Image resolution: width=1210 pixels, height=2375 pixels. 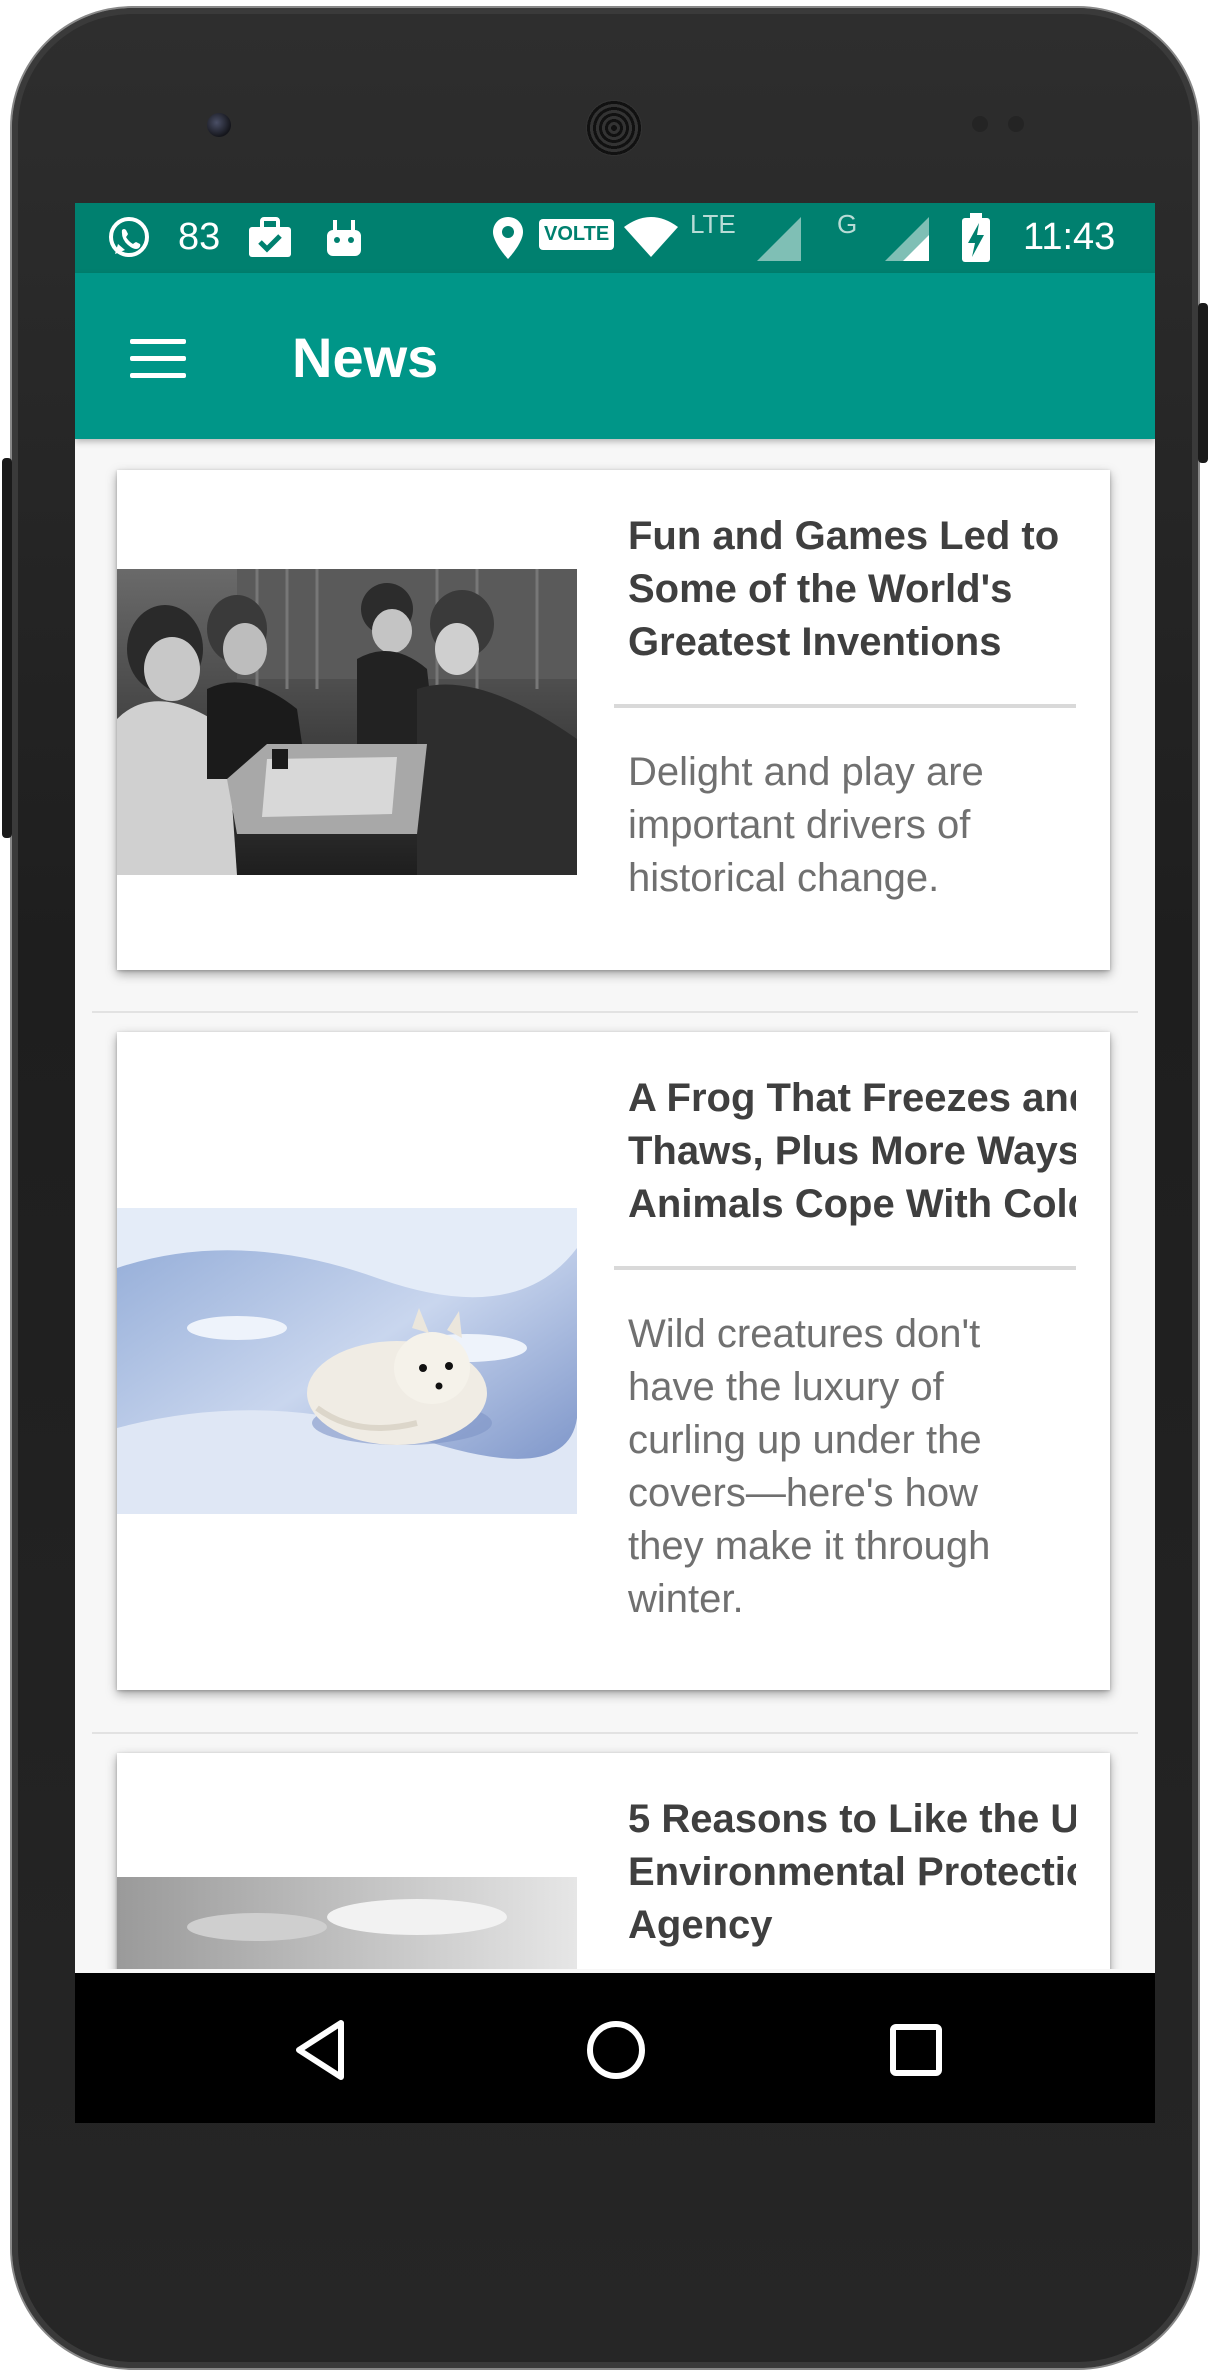 What do you see at coordinates (614, 128) in the screenshot?
I see `earpiece-speaker` at bounding box center [614, 128].